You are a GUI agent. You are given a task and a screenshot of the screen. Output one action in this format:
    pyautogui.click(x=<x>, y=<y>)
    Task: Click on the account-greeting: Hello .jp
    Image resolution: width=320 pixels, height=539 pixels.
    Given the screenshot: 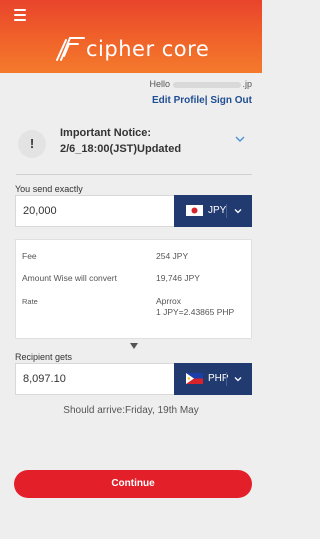 What is the action you would take?
    pyautogui.click(x=200, y=84)
    